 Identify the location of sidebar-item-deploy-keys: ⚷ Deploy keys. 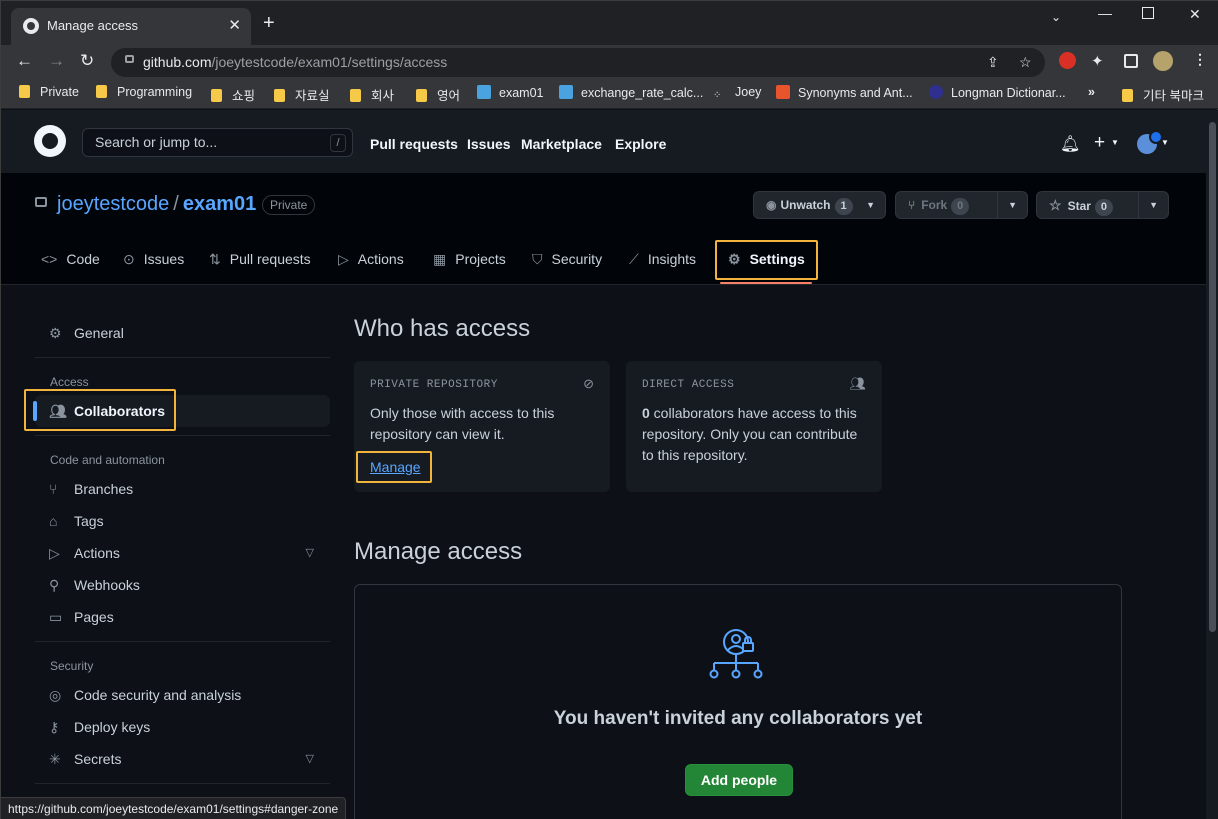
(182, 727).